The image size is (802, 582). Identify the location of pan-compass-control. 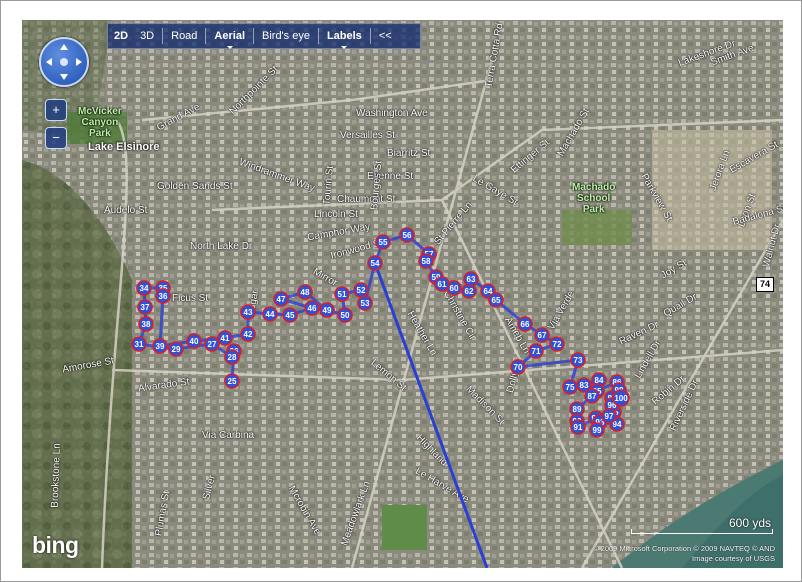
(64, 62).